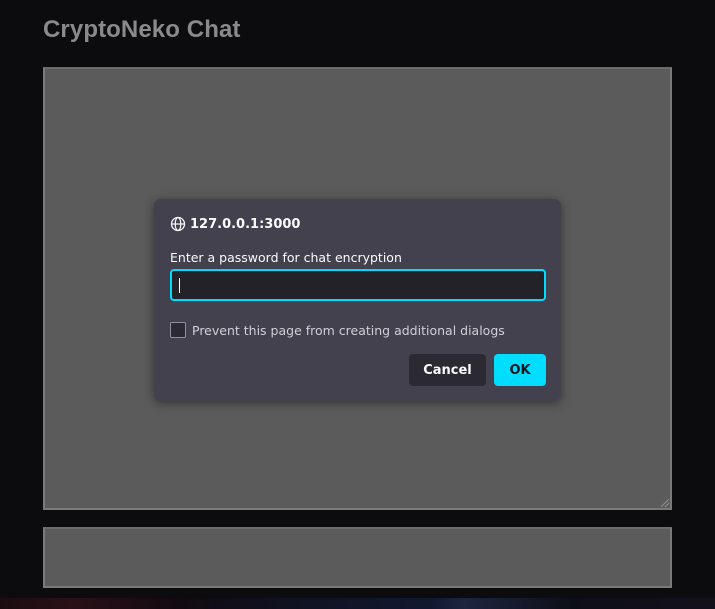  What do you see at coordinates (179, 285) in the screenshot?
I see `text-caret` at bounding box center [179, 285].